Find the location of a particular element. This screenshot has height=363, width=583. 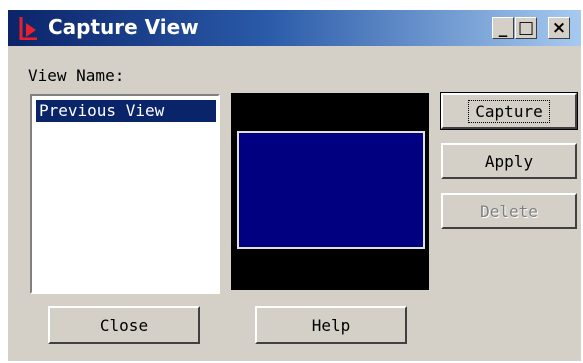

capture-button-label: Capture is located at coordinates (509, 111).